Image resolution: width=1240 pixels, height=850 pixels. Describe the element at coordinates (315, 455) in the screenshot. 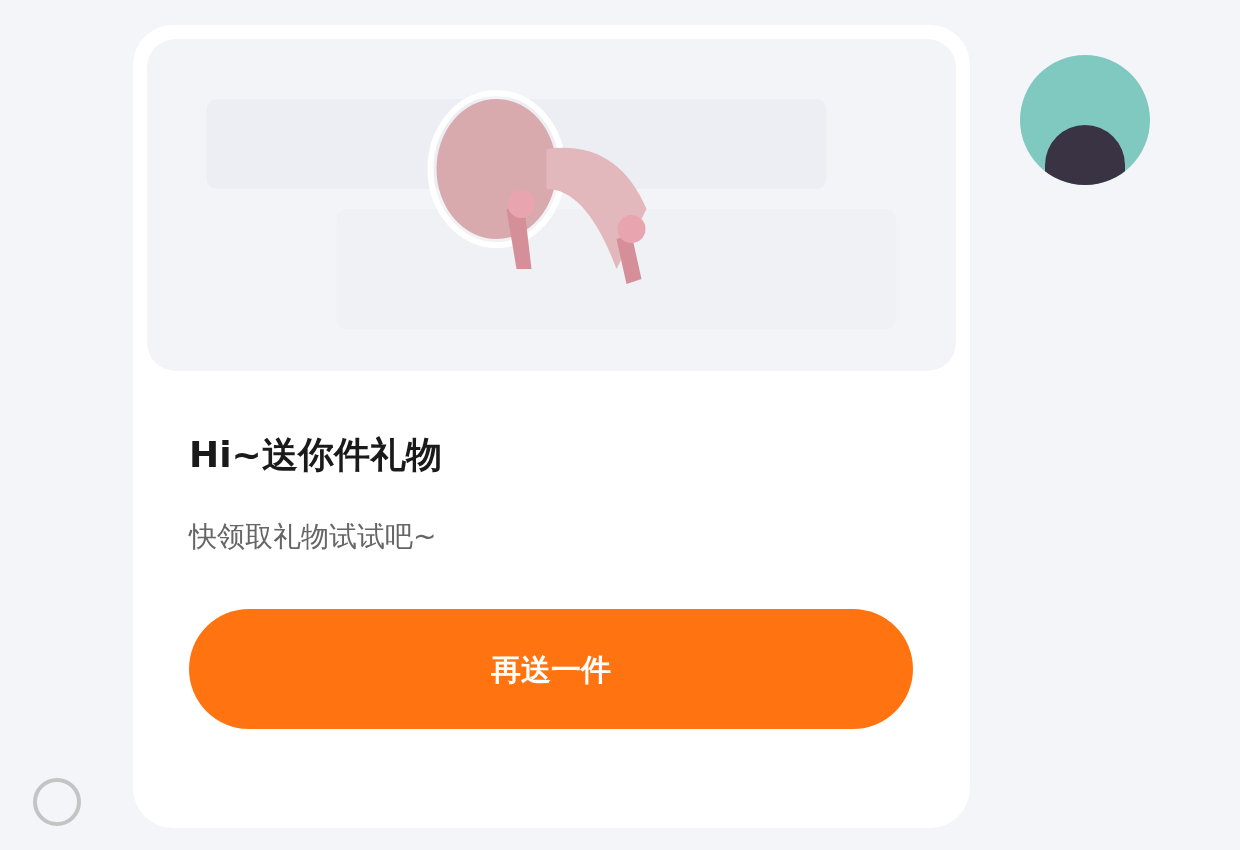

I see `card-title: Hi~送你件礼物` at that location.